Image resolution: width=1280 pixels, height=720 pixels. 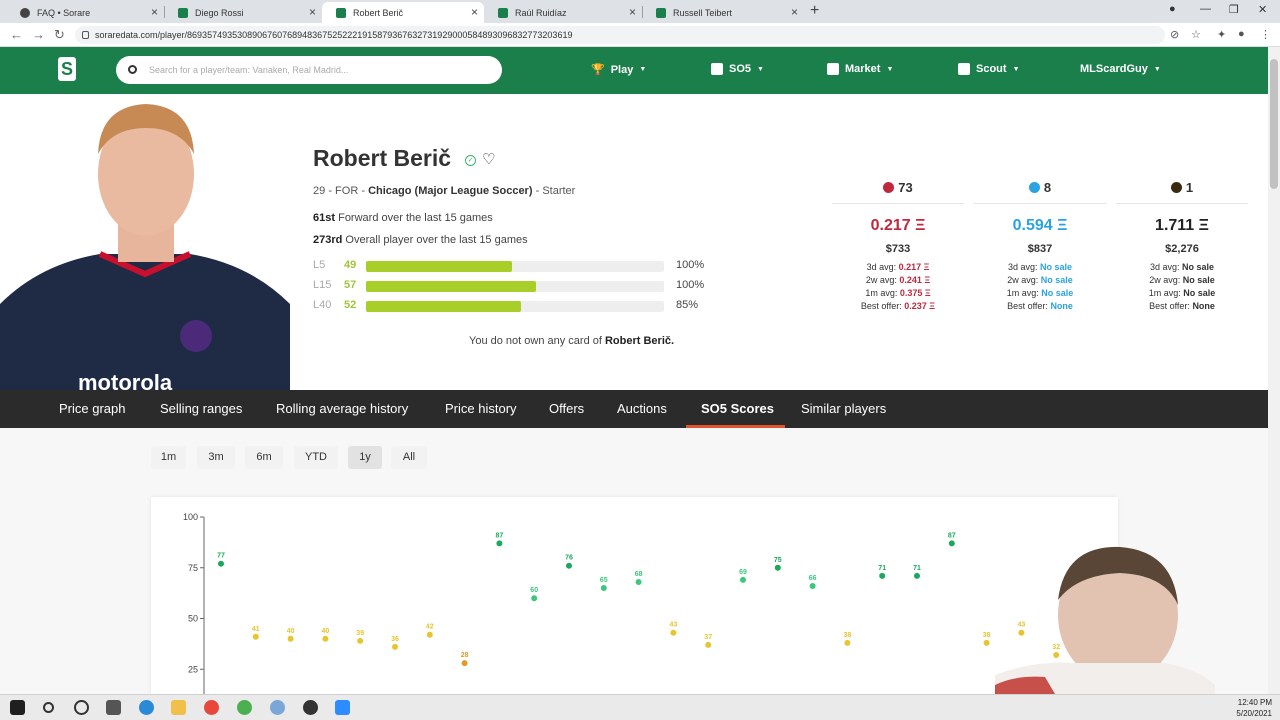 I want to click on browser-tab-4: Russell Teibert ×, so click(x=723, y=12).